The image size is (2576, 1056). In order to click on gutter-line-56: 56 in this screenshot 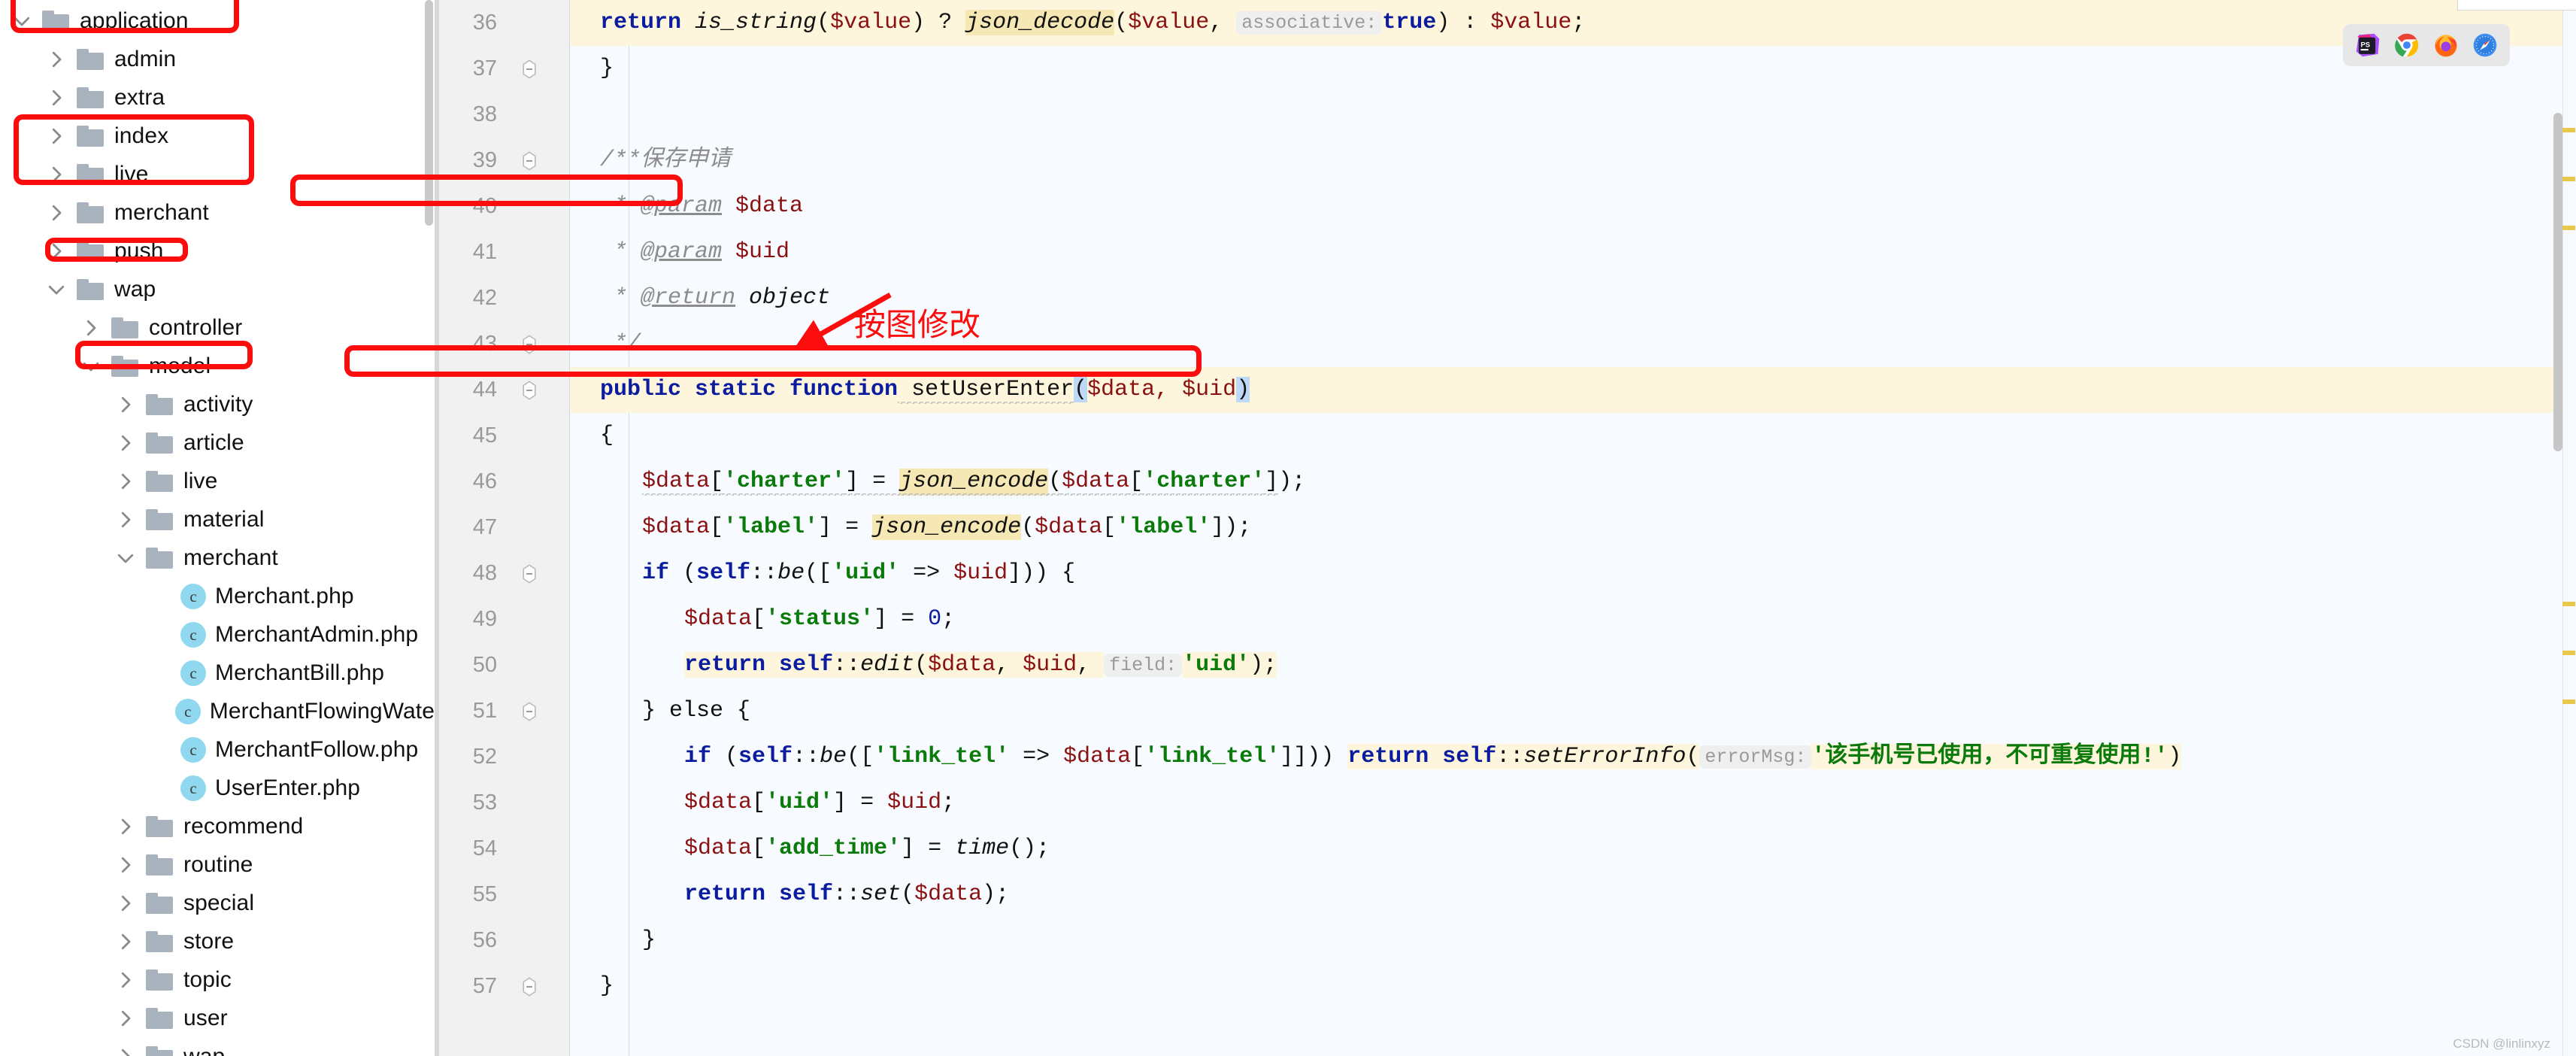, I will do `click(502, 940)`.